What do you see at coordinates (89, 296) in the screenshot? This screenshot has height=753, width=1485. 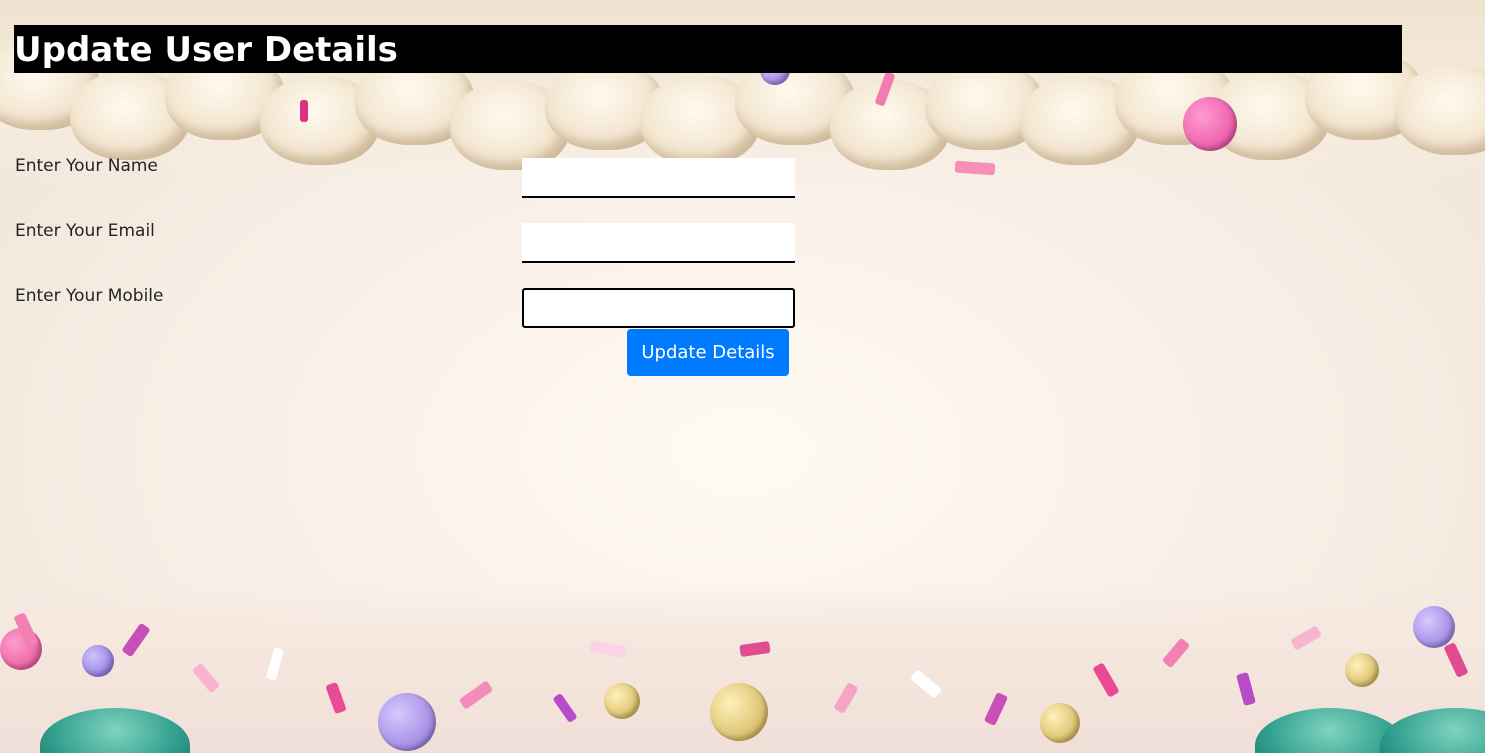 I see `mobile-label: Enter Your Mobile` at bounding box center [89, 296].